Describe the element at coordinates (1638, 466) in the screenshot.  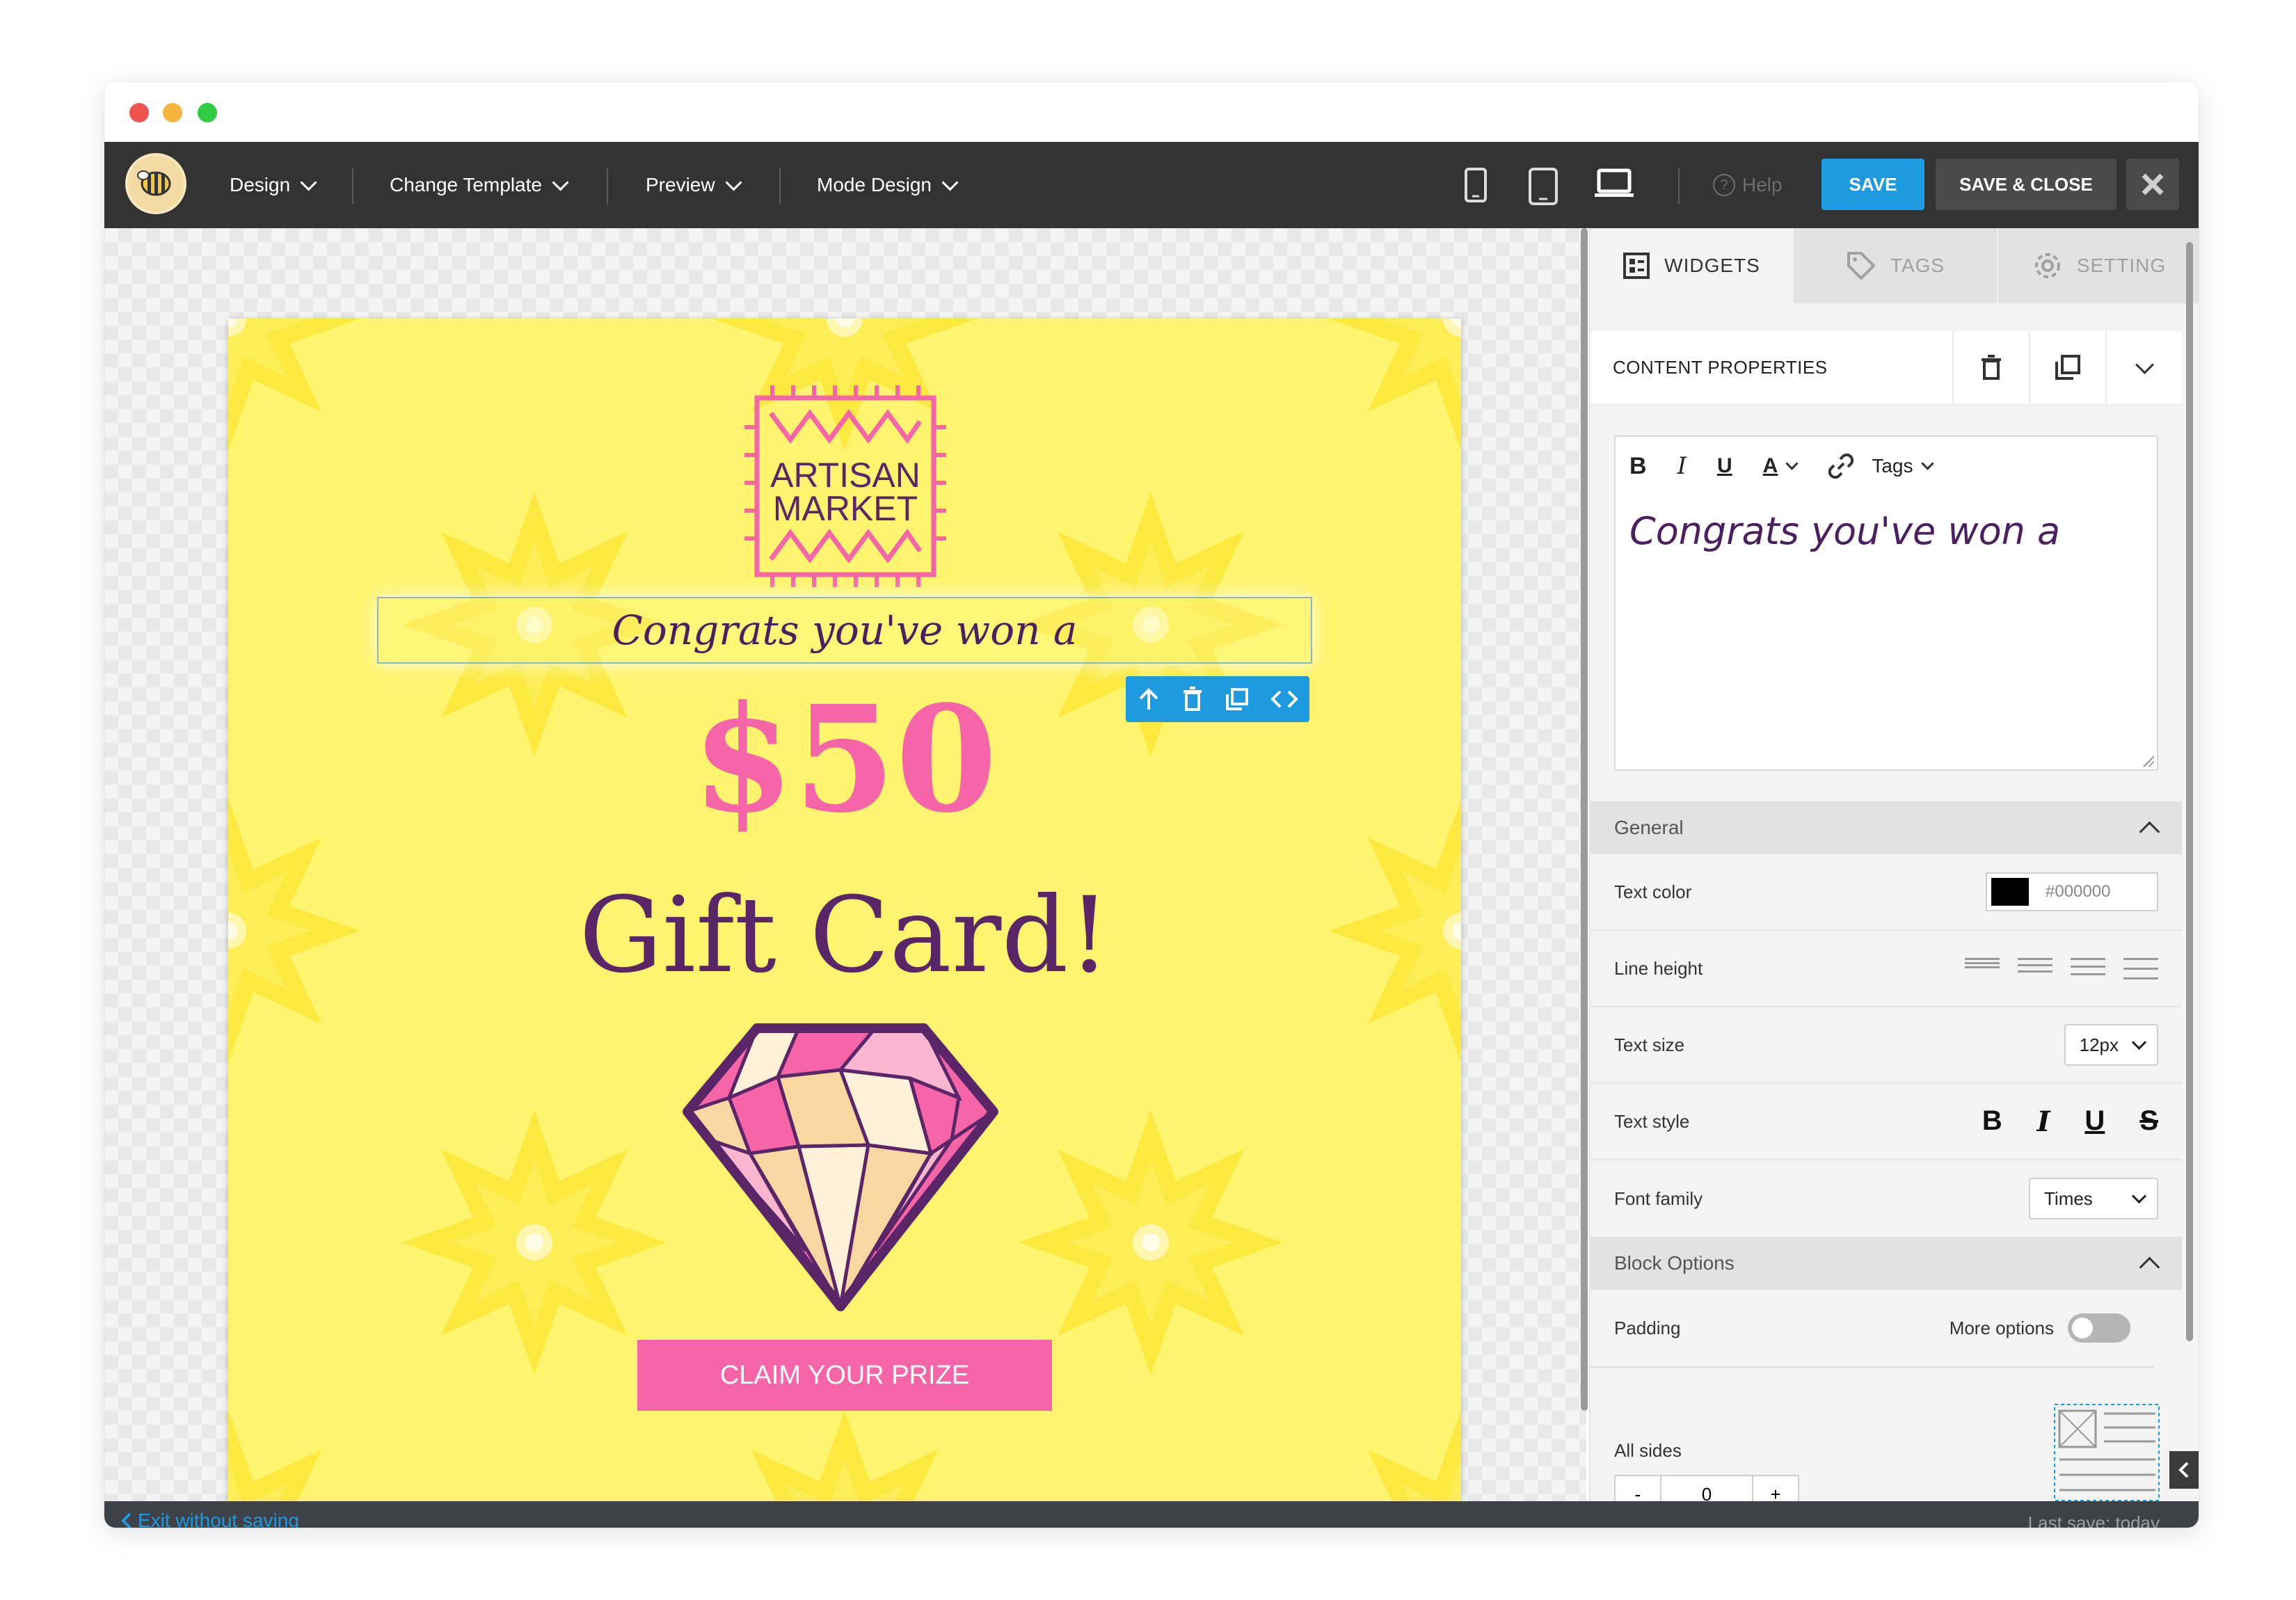
I see `bold-icon: B` at that location.